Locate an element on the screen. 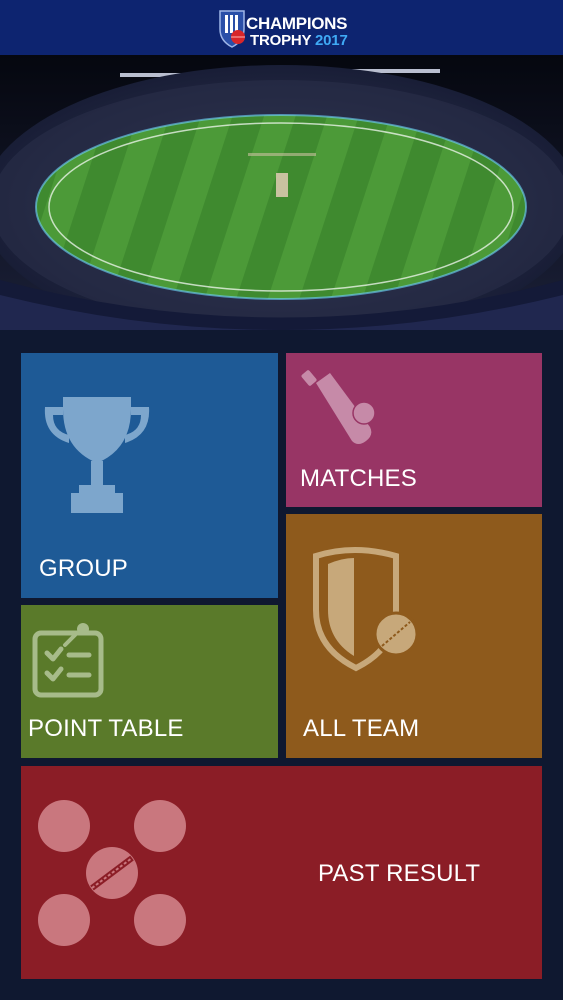 This screenshot has height=1000, width=563. trophy-icon is located at coordinates (97, 455).